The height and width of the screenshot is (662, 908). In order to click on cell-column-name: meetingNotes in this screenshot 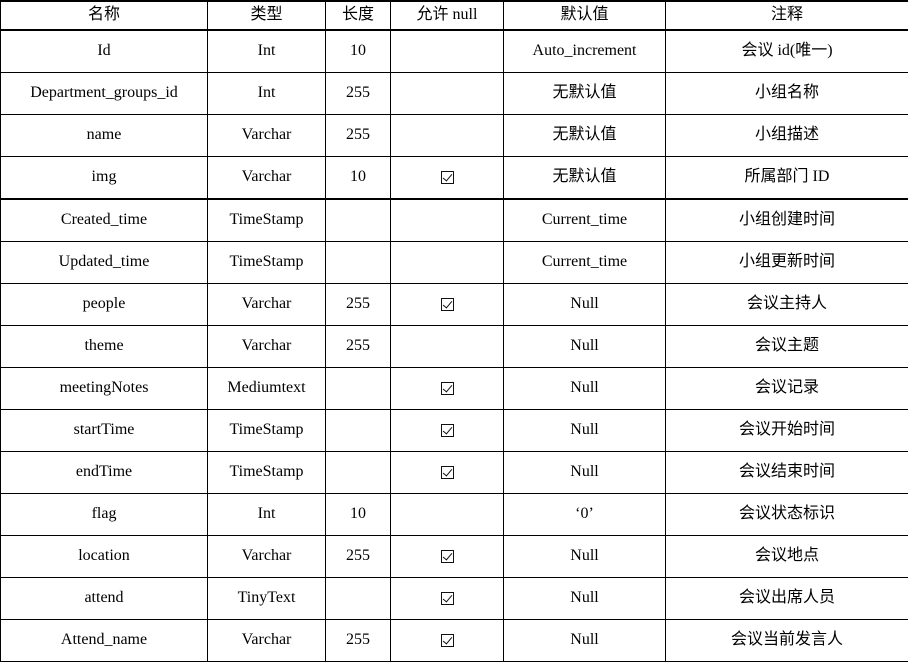, I will do `click(104, 389)`.